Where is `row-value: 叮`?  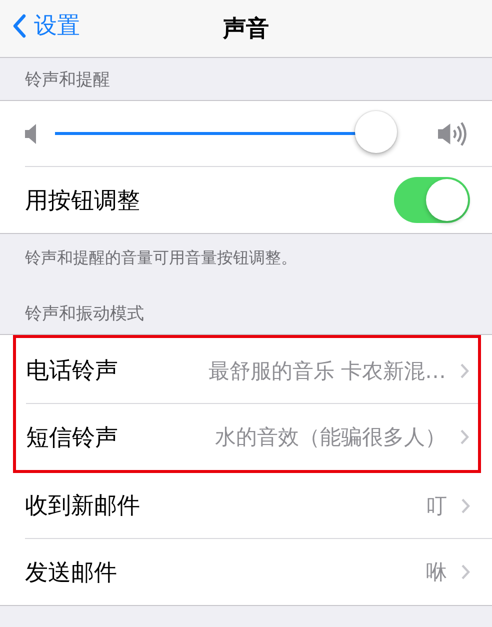
row-value: 叮 is located at coordinates (436, 506).